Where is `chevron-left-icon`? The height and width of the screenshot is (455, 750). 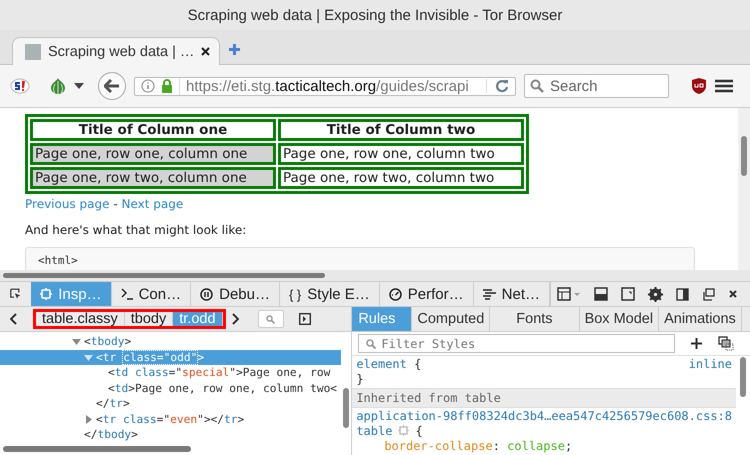
chevron-left-icon is located at coordinates (14, 319).